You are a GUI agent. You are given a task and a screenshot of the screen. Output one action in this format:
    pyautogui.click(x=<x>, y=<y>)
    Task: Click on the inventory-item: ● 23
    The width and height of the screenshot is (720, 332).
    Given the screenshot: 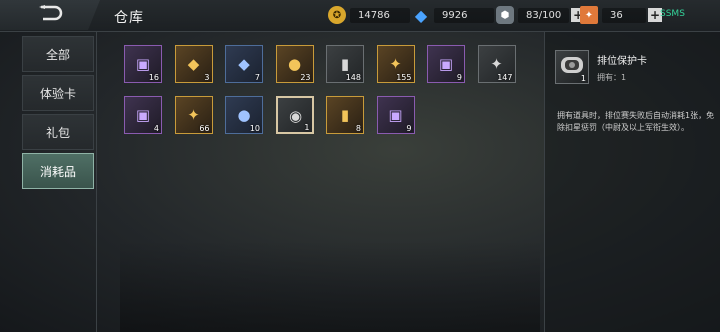 What is the action you would take?
    pyautogui.click(x=294, y=64)
    